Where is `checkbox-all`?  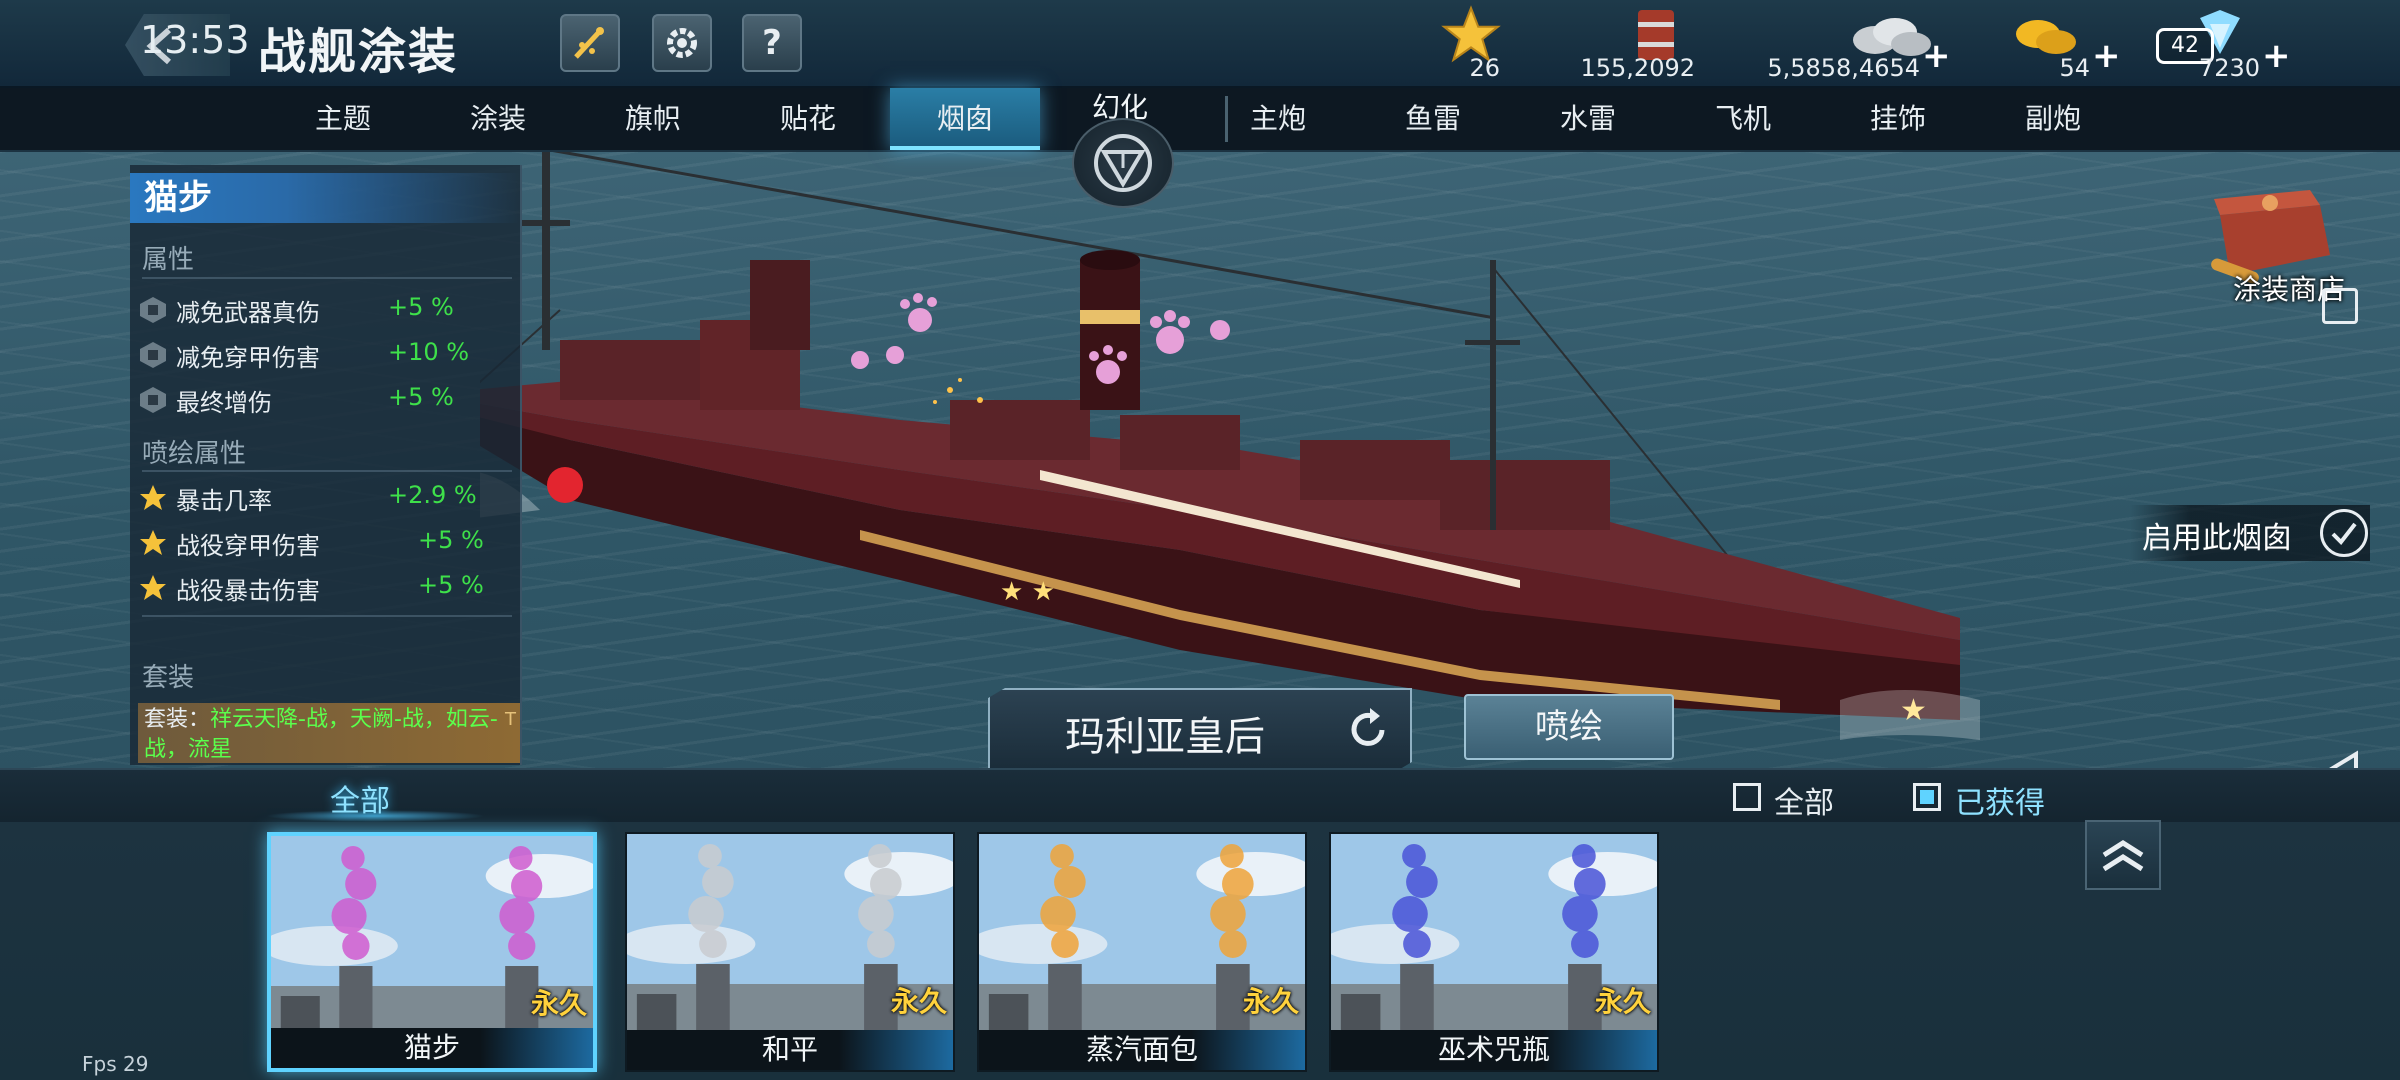 checkbox-all is located at coordinates (1747, 797).